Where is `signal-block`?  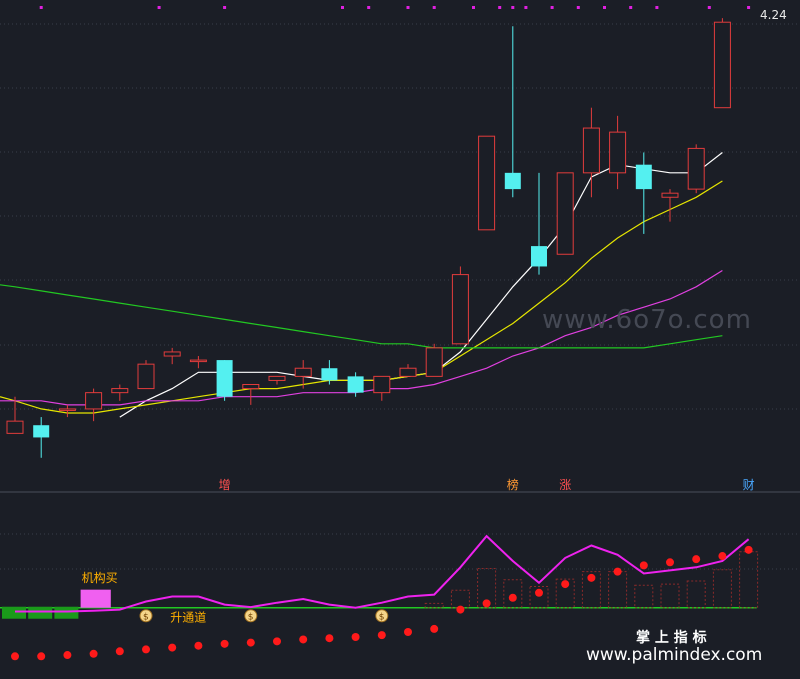 signal-block is located at coordinates (95, 598).